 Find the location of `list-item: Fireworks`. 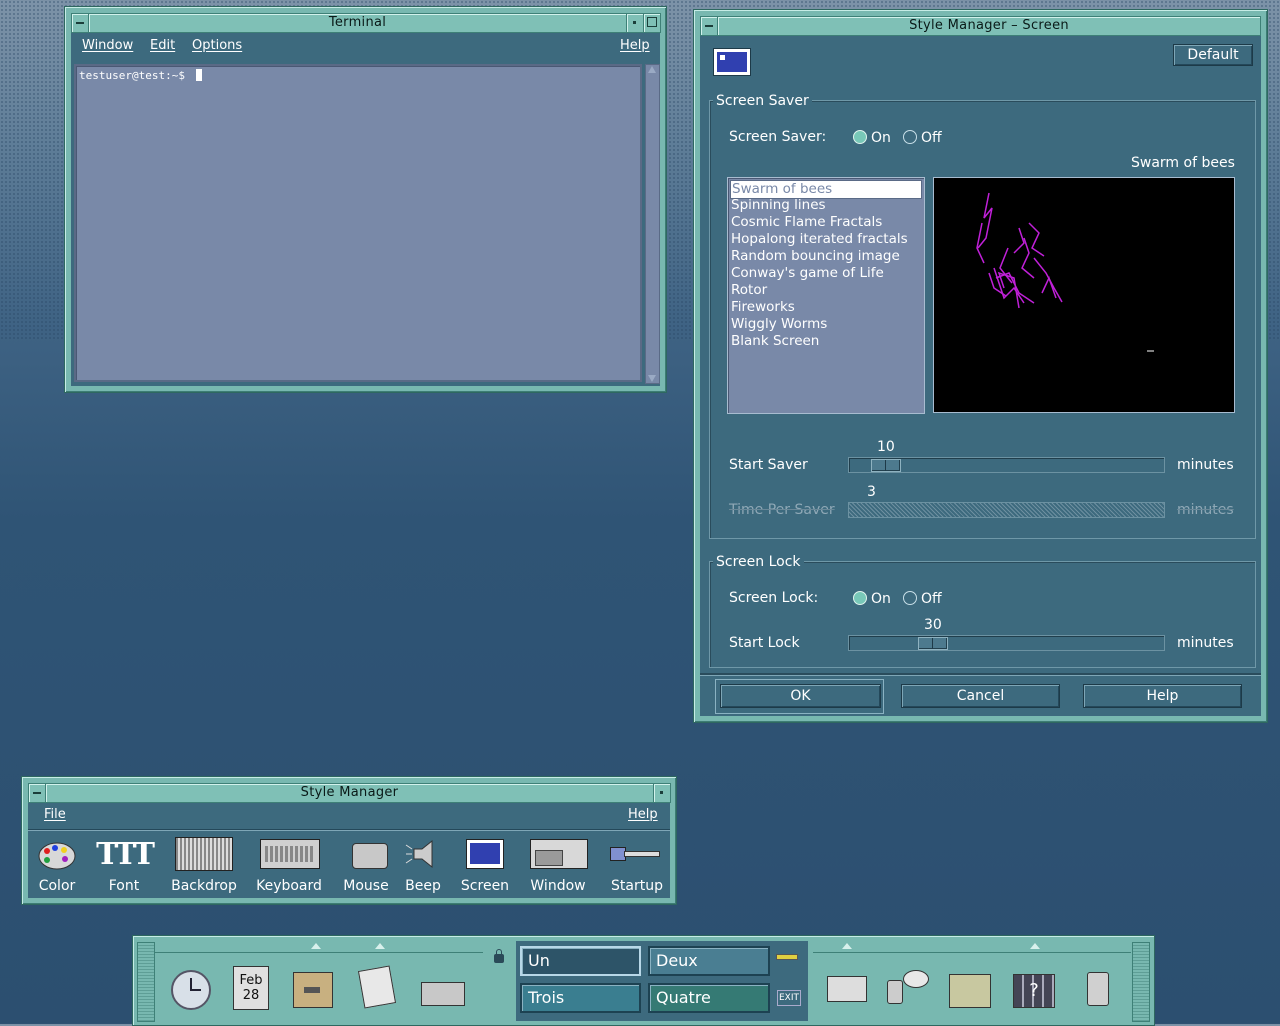

list-item: Fireworks is located at coordinates (826, 307).